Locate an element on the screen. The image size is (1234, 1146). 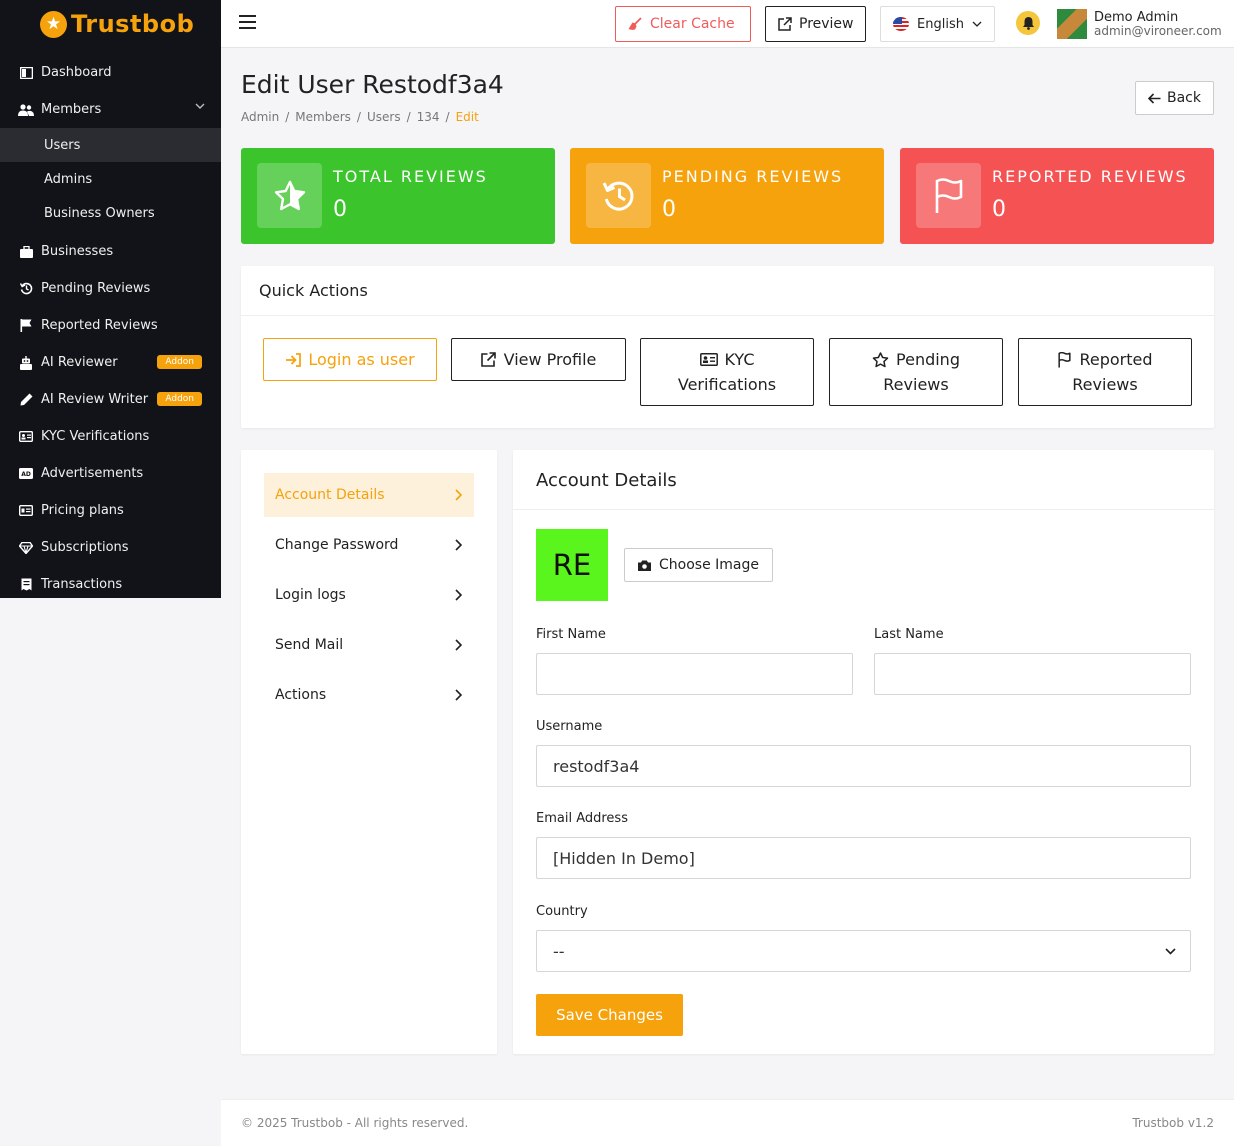
side-menu-send-mail: Send Mail is located at coordinates (369, 645).